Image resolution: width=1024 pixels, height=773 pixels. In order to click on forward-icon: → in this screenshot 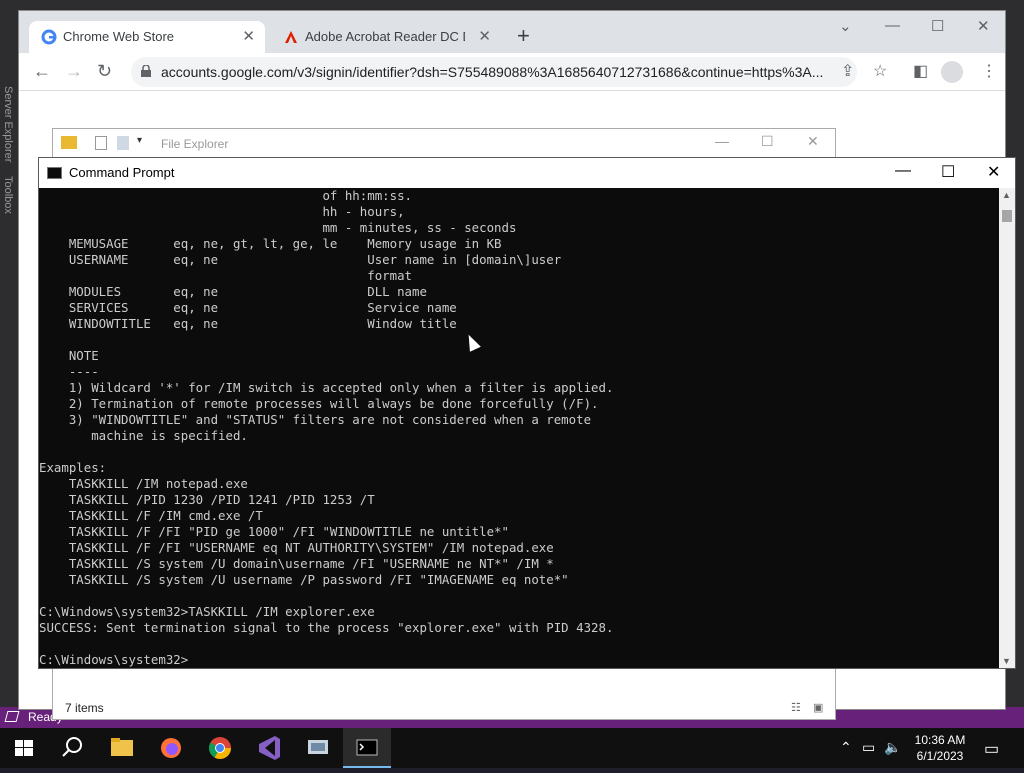, I will do `click(74, 71)`.